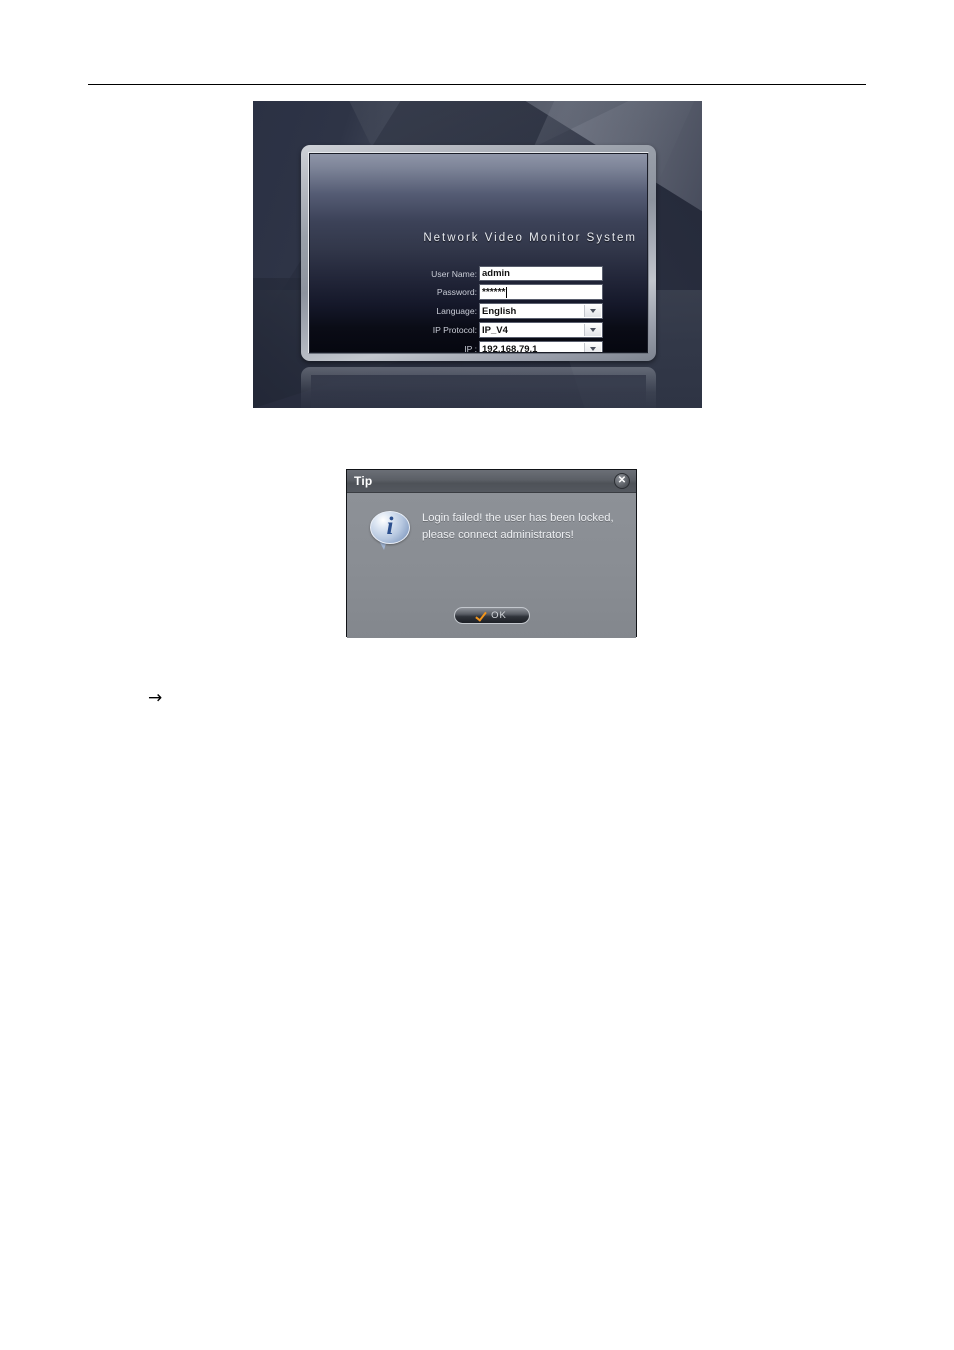  Describe the element at coordinates (454, 273) in the screenshot. I see `username-label: User Name:` at that location.